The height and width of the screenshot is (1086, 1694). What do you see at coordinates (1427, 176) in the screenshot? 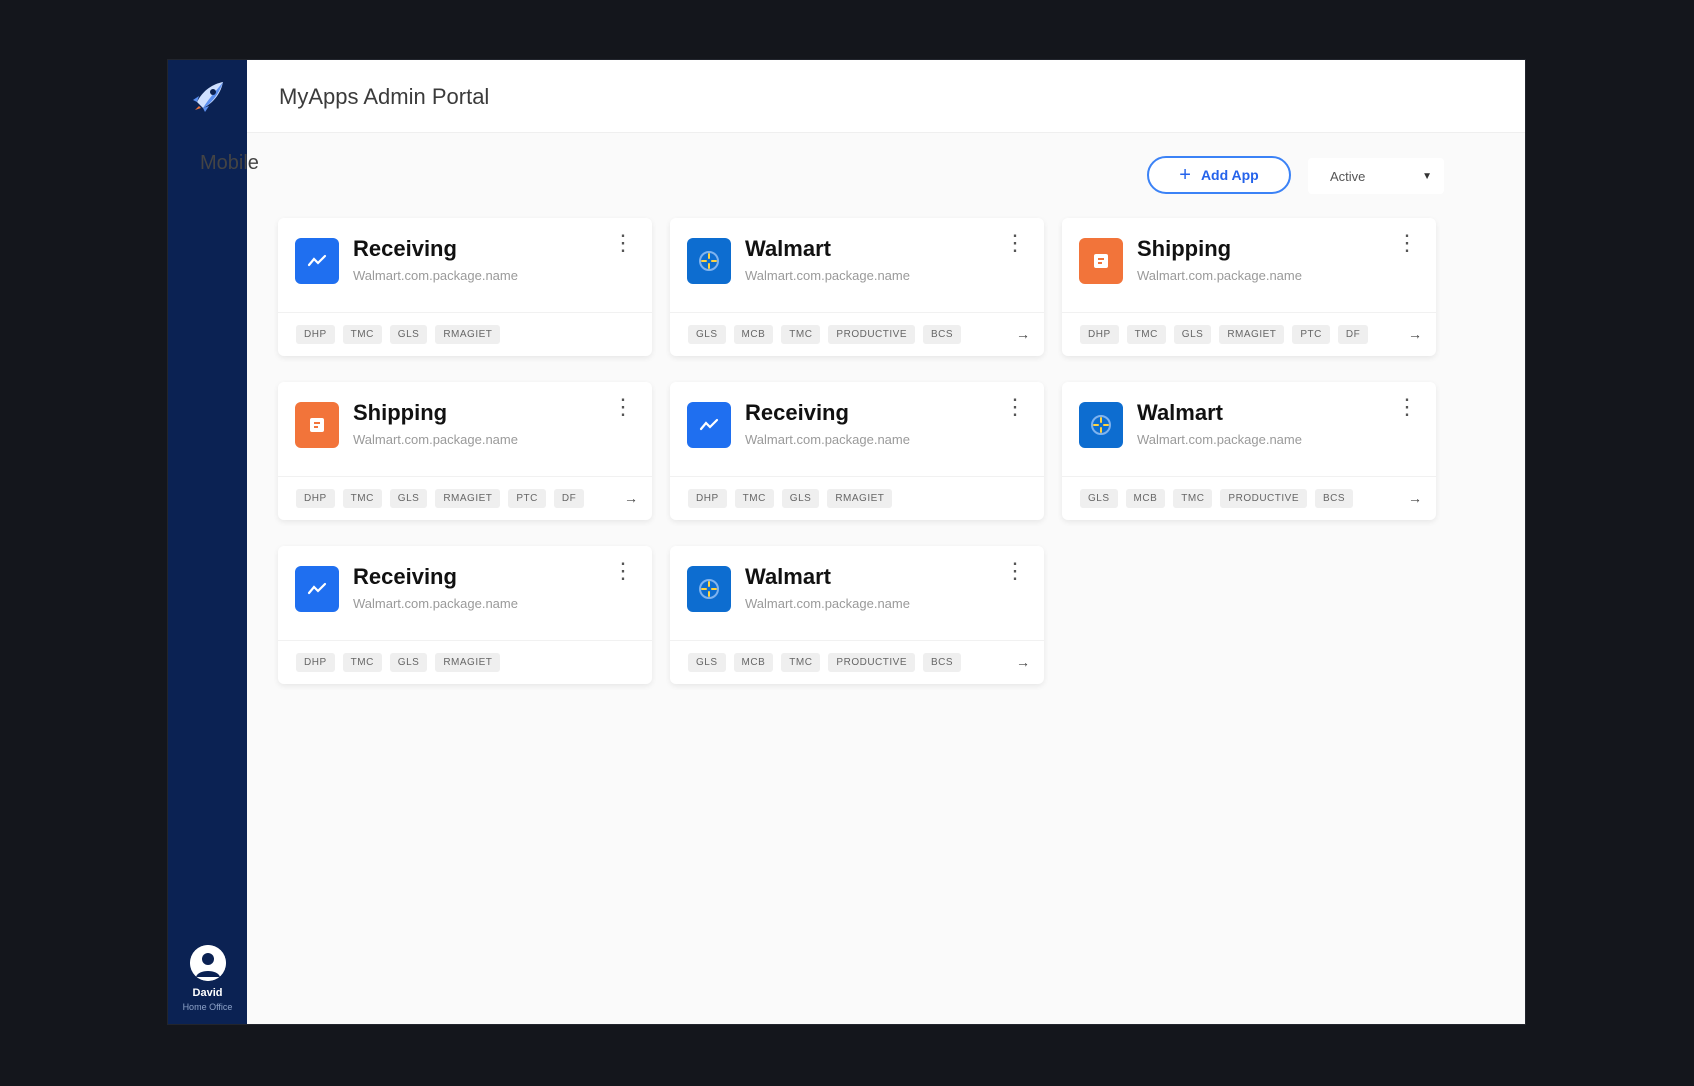
I see `caret-down-icon: ▼` at bounding box center [1427, 176].